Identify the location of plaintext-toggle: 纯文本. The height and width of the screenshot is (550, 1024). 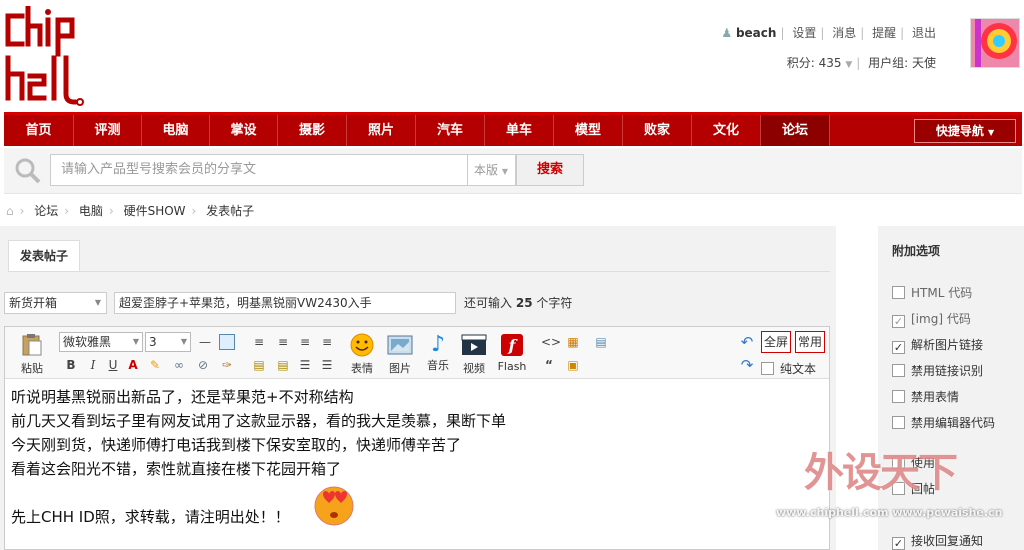
(788, 369).